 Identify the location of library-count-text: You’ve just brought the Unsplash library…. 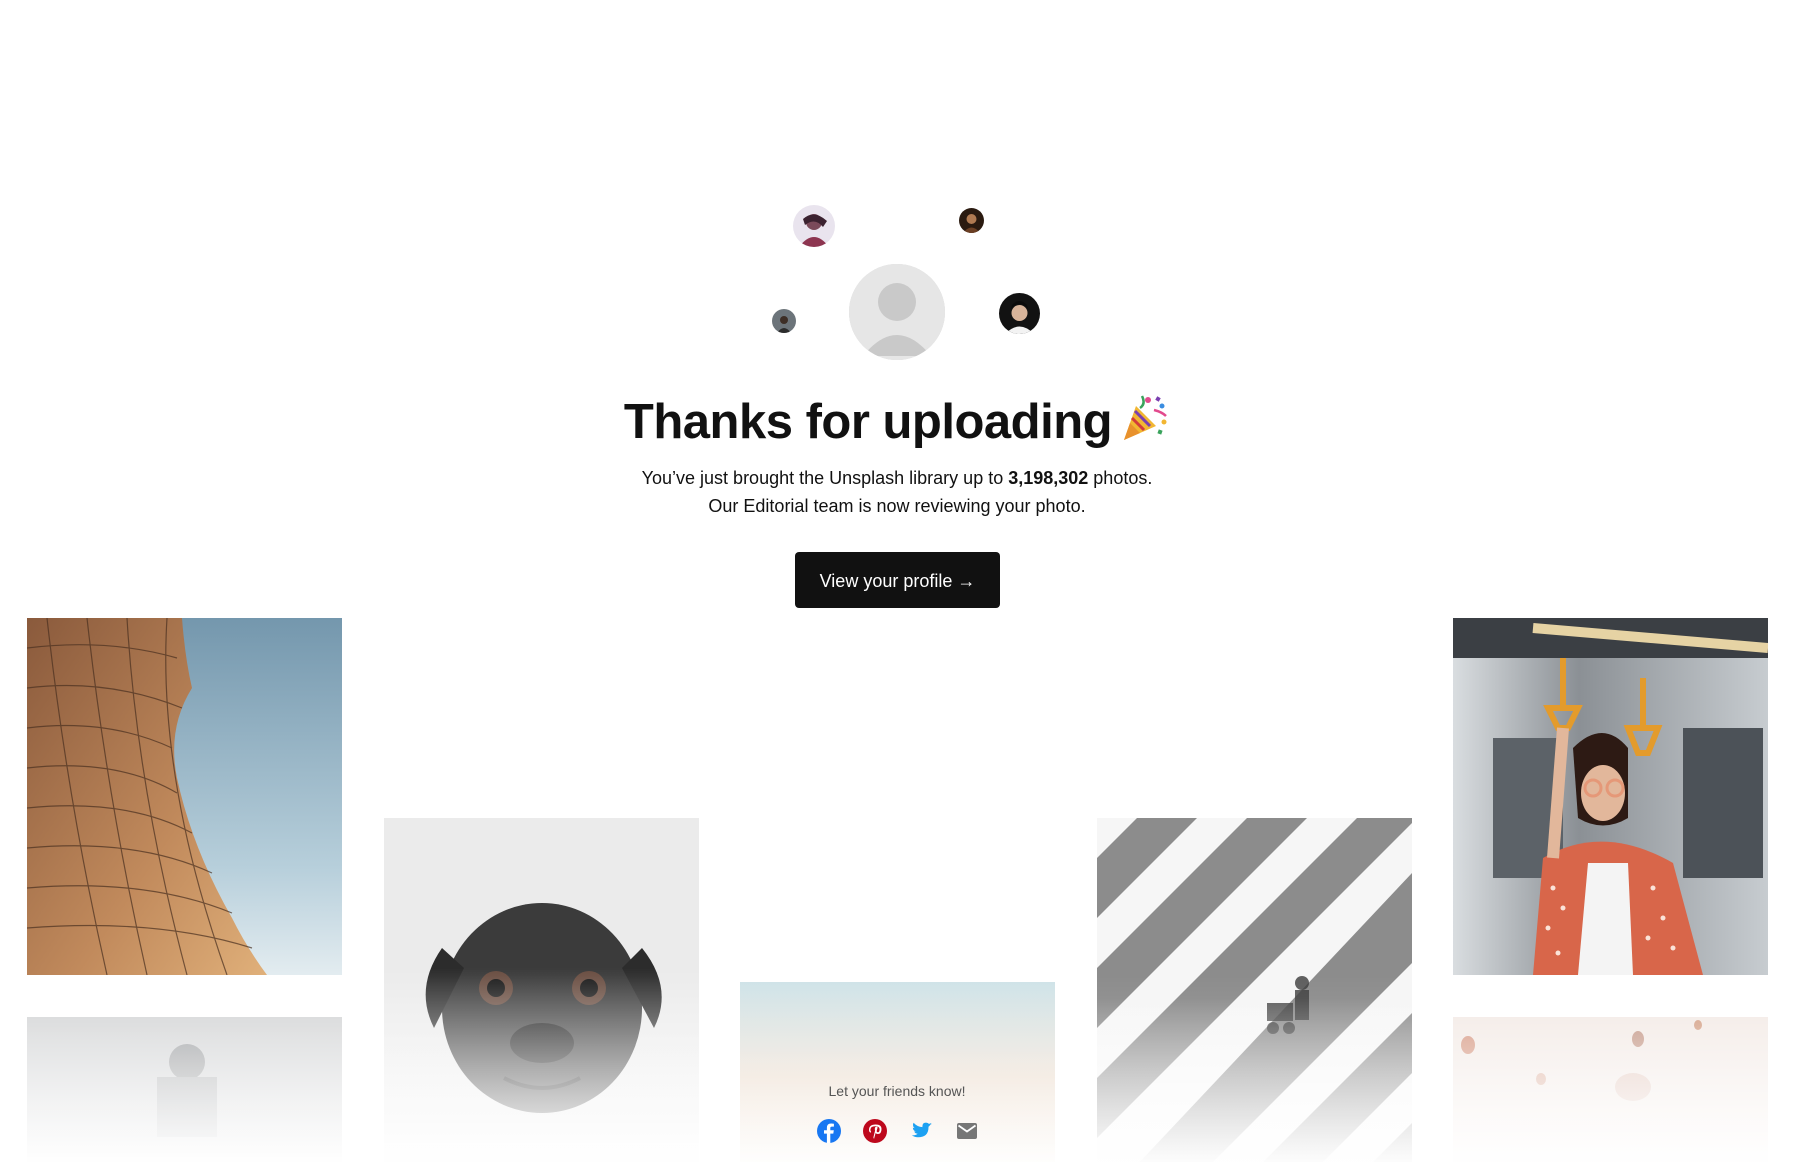
(825, 478).